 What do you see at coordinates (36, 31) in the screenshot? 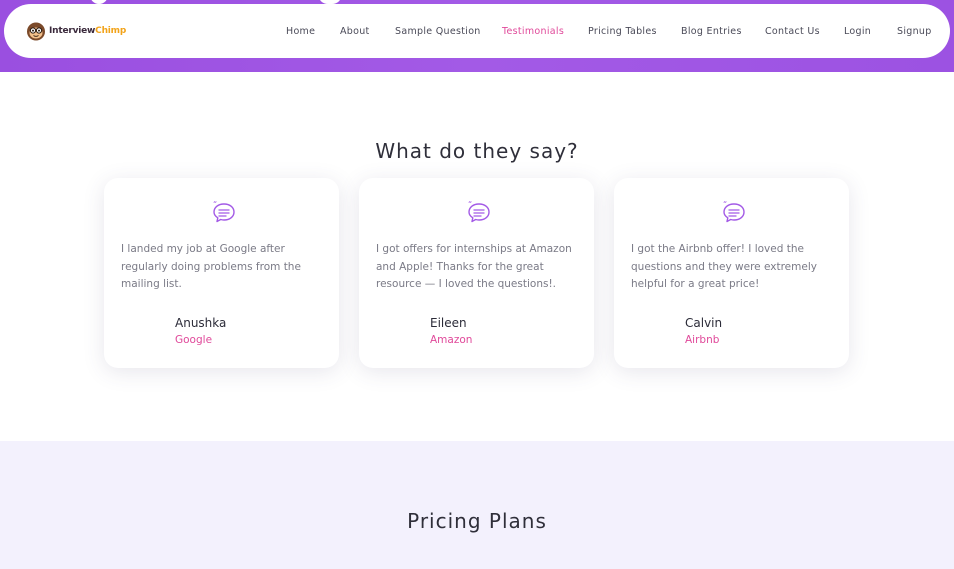
I see `chimp-logo-icon` at bounding box center [36, 31].